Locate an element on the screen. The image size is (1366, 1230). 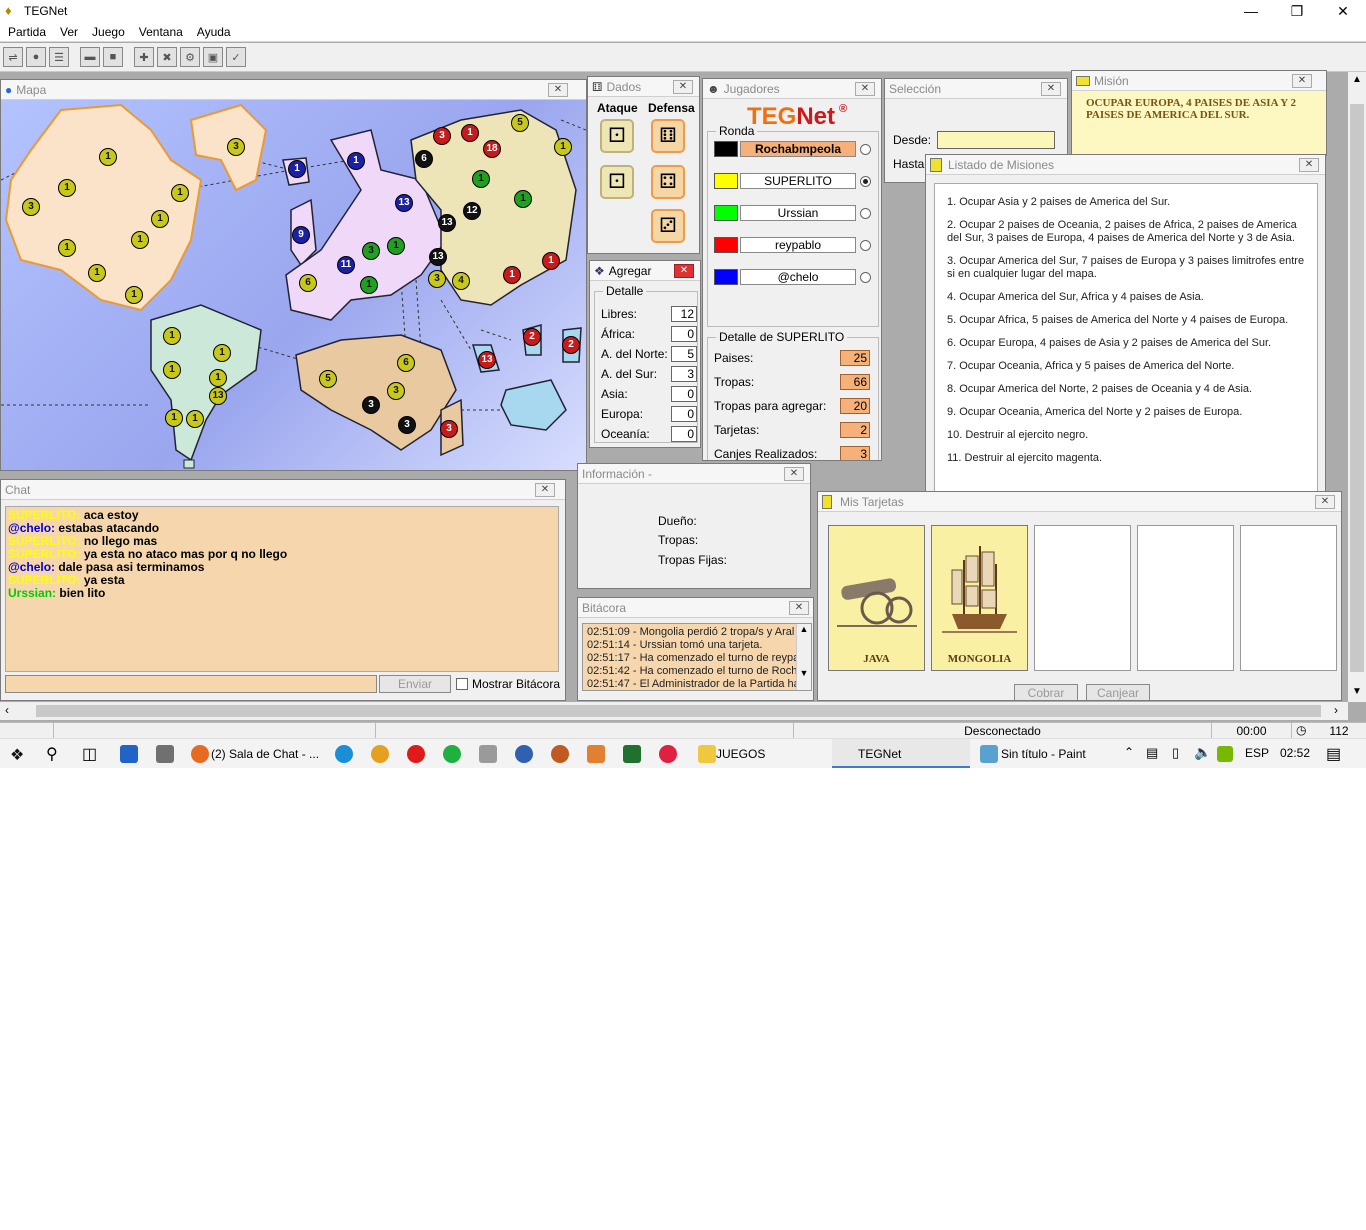
add-close-button: ✕ is located at coordinates (684, 271).